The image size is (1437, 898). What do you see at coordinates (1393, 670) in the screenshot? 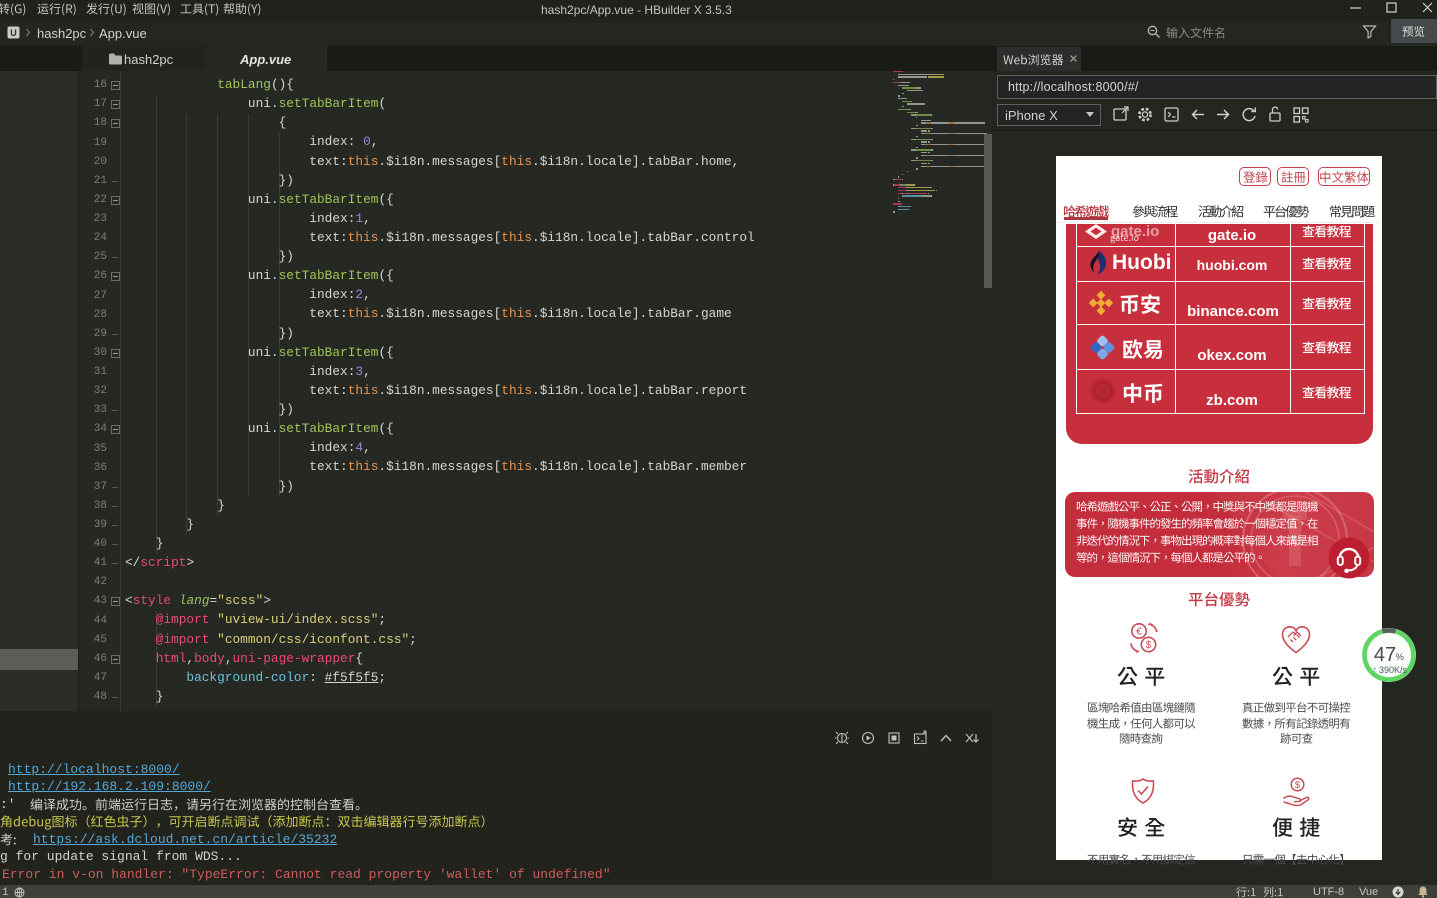
I see `svg-text: 390K/s` at bounding box center [1393, 670].